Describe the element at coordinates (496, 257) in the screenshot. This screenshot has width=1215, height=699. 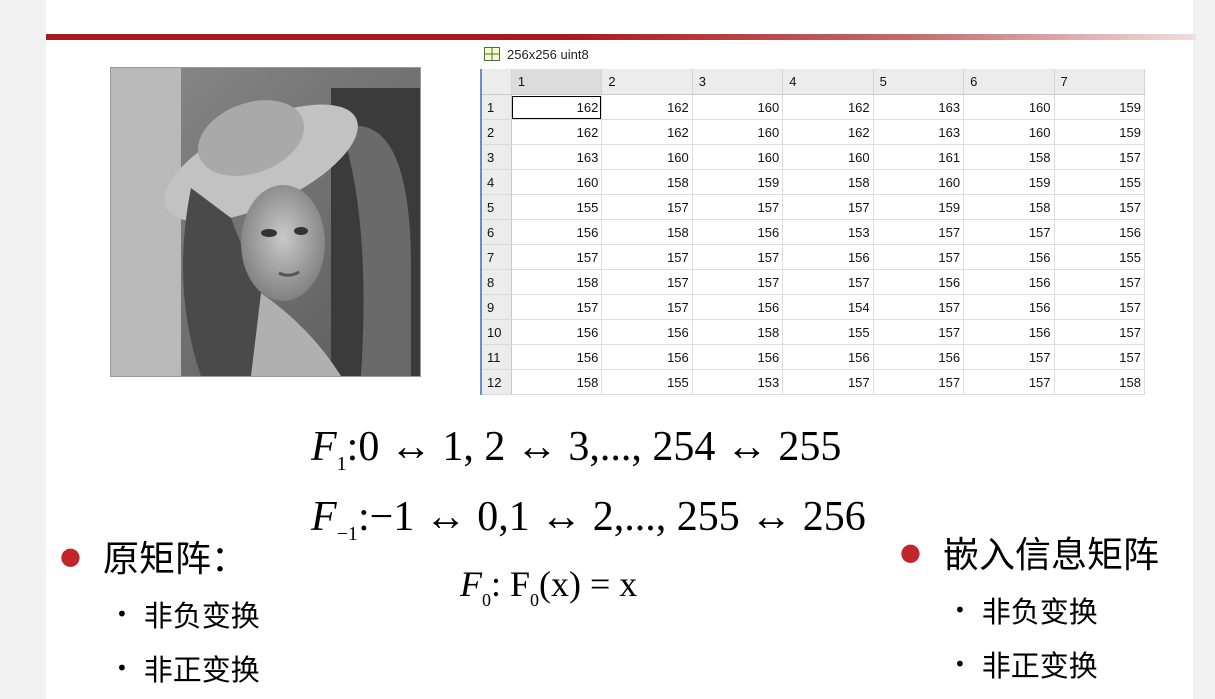
I see `row-header: 7` at that location.